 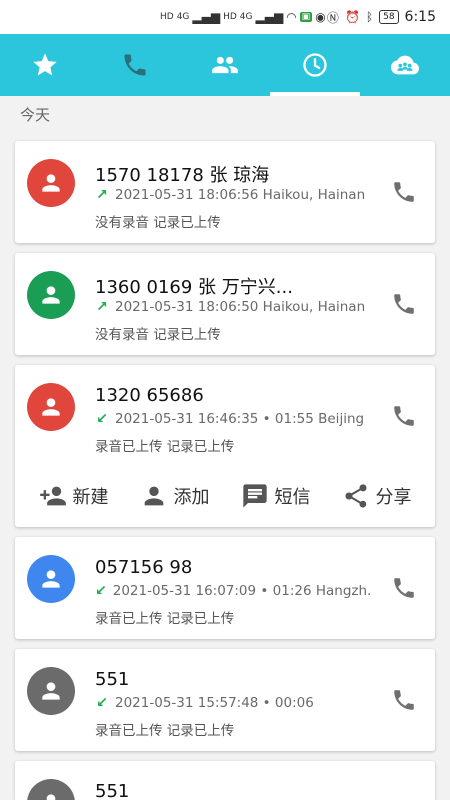 I want to click on battery-icon: 58, so click(x=389, y=17).